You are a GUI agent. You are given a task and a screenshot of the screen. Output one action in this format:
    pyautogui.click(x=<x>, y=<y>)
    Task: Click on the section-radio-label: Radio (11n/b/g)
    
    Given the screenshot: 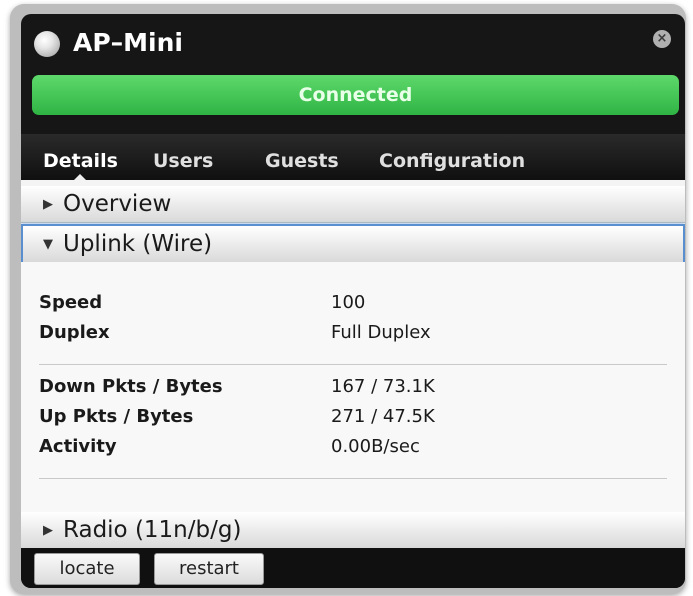 What is the action you would take?
    pyautogui.click(x=152, y=530)
    